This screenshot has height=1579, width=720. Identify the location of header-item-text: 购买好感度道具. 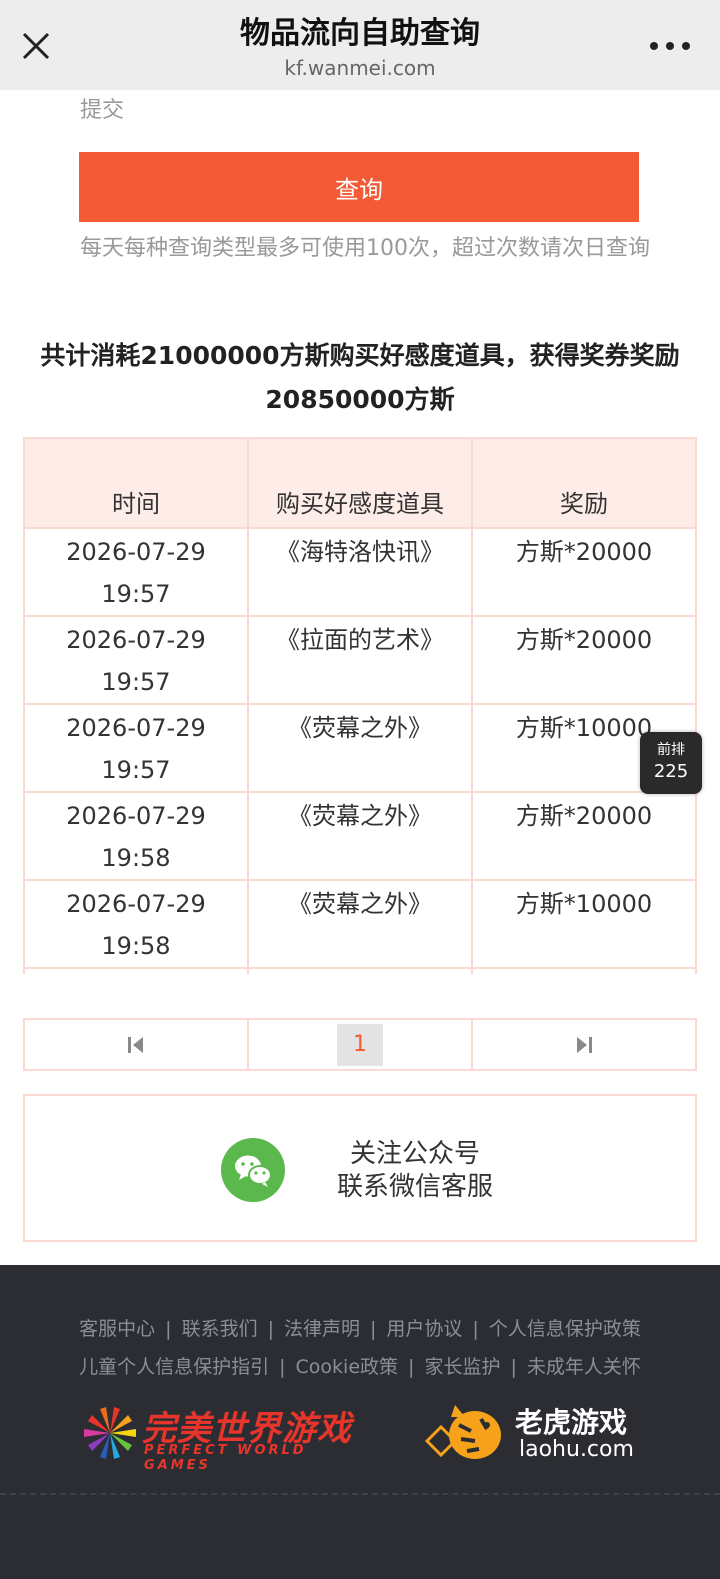
(360, 504).